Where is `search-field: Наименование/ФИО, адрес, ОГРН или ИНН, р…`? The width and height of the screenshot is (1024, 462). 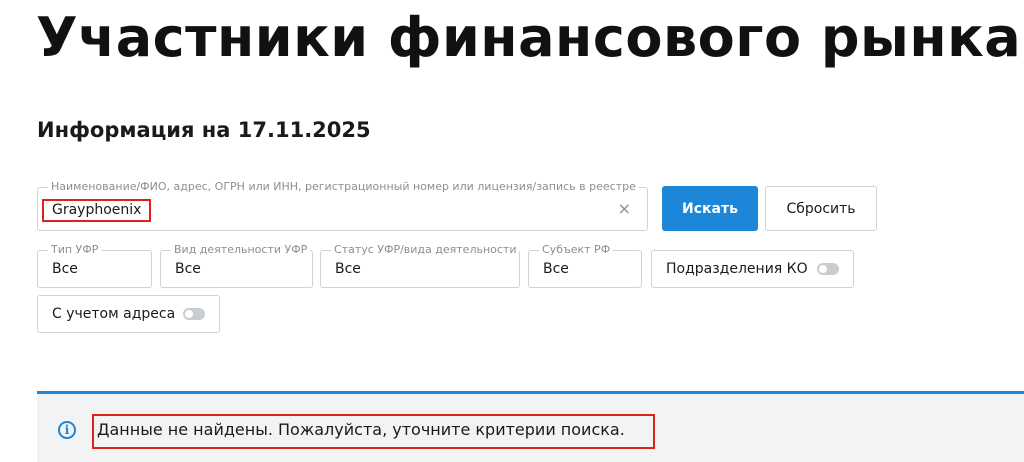
search-field: Наименование/ФИО, адрес, ОГРН или ИНН, р… is located at coordinates (342, 205).